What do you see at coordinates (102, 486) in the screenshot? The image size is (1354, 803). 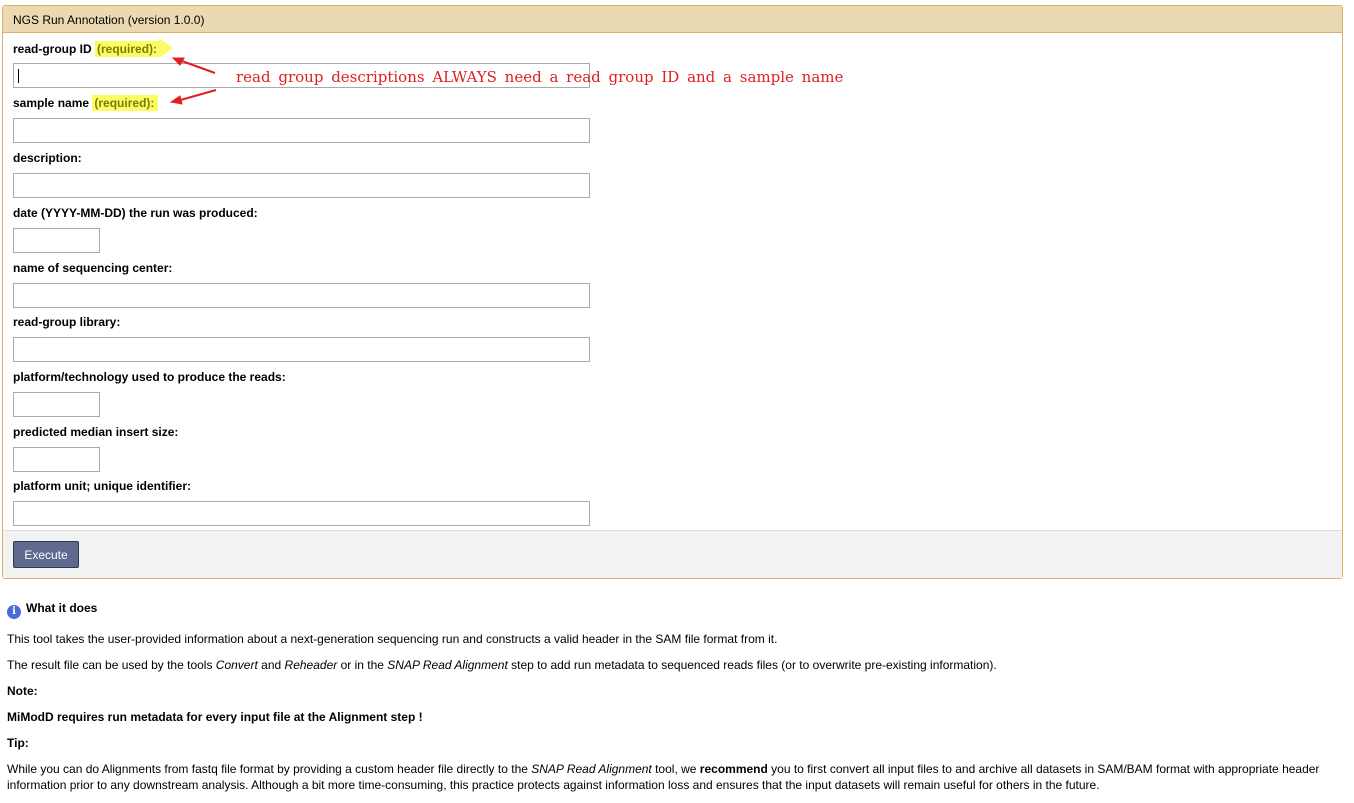 I see `platform-unit-label: platform unit; unique identifier:` at bounding box center [102, 486].